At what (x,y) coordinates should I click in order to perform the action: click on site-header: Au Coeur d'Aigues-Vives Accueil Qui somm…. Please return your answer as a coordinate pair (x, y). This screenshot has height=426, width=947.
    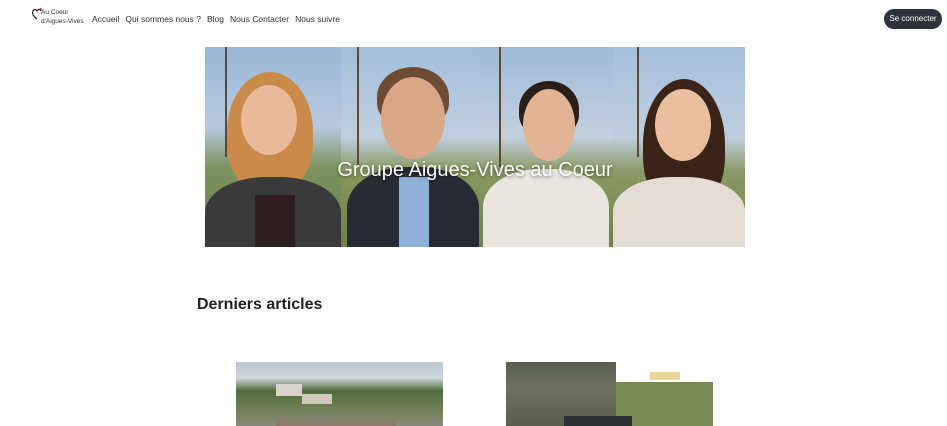
    Looking at the image, I should click on (473, 20).